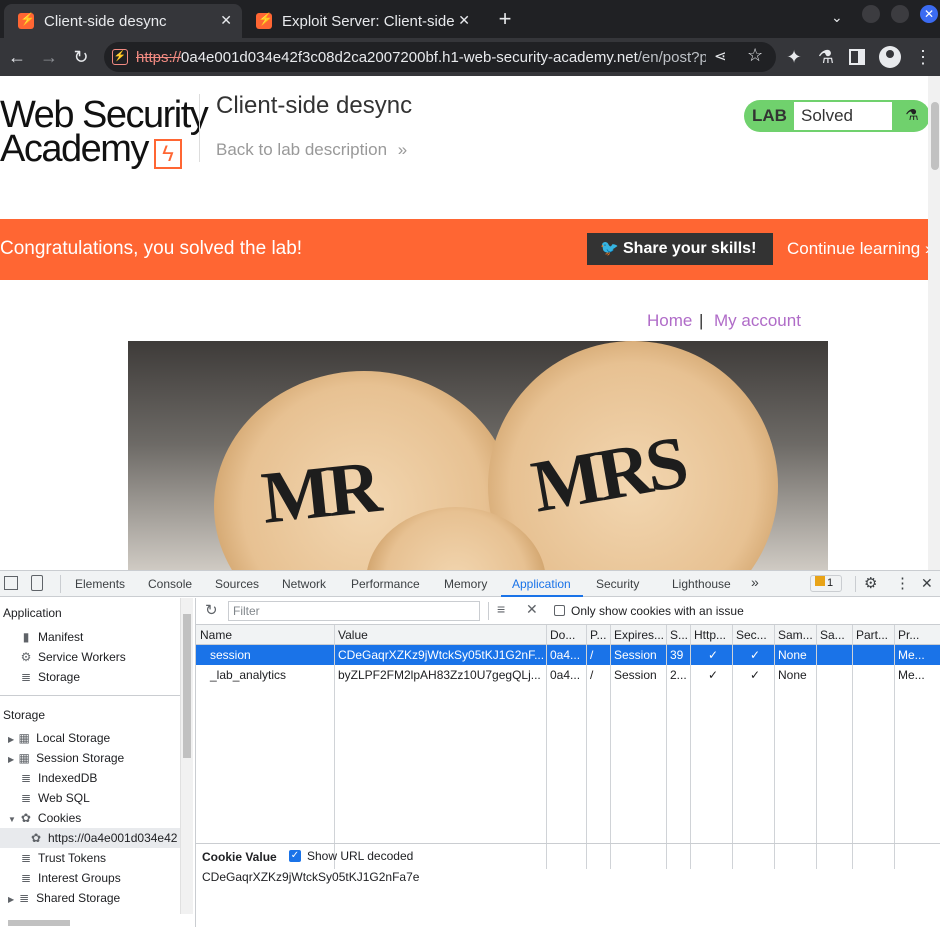 The width and height of the screenshot is (940, 927). Describe the element at coordinates (90, 758) in the screenshot. I see `sidebar-item-session-storage: ▶ ▦ Session Storage` at that location.